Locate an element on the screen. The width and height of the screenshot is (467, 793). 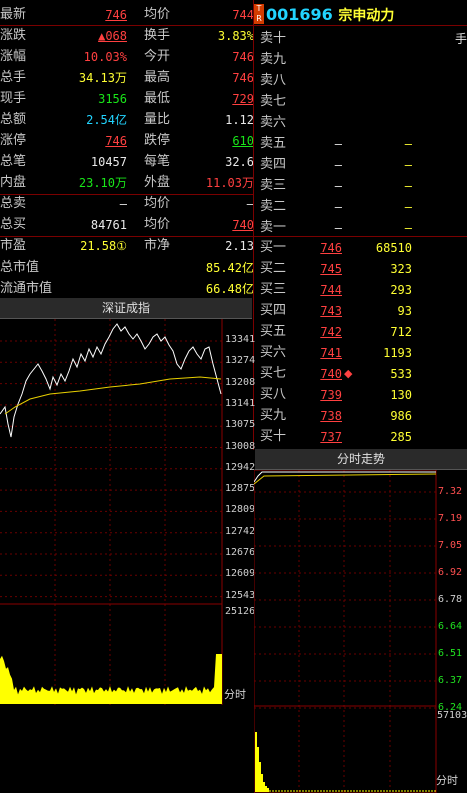
index-y-tick: 12676 is located at coordinates (240, 552).